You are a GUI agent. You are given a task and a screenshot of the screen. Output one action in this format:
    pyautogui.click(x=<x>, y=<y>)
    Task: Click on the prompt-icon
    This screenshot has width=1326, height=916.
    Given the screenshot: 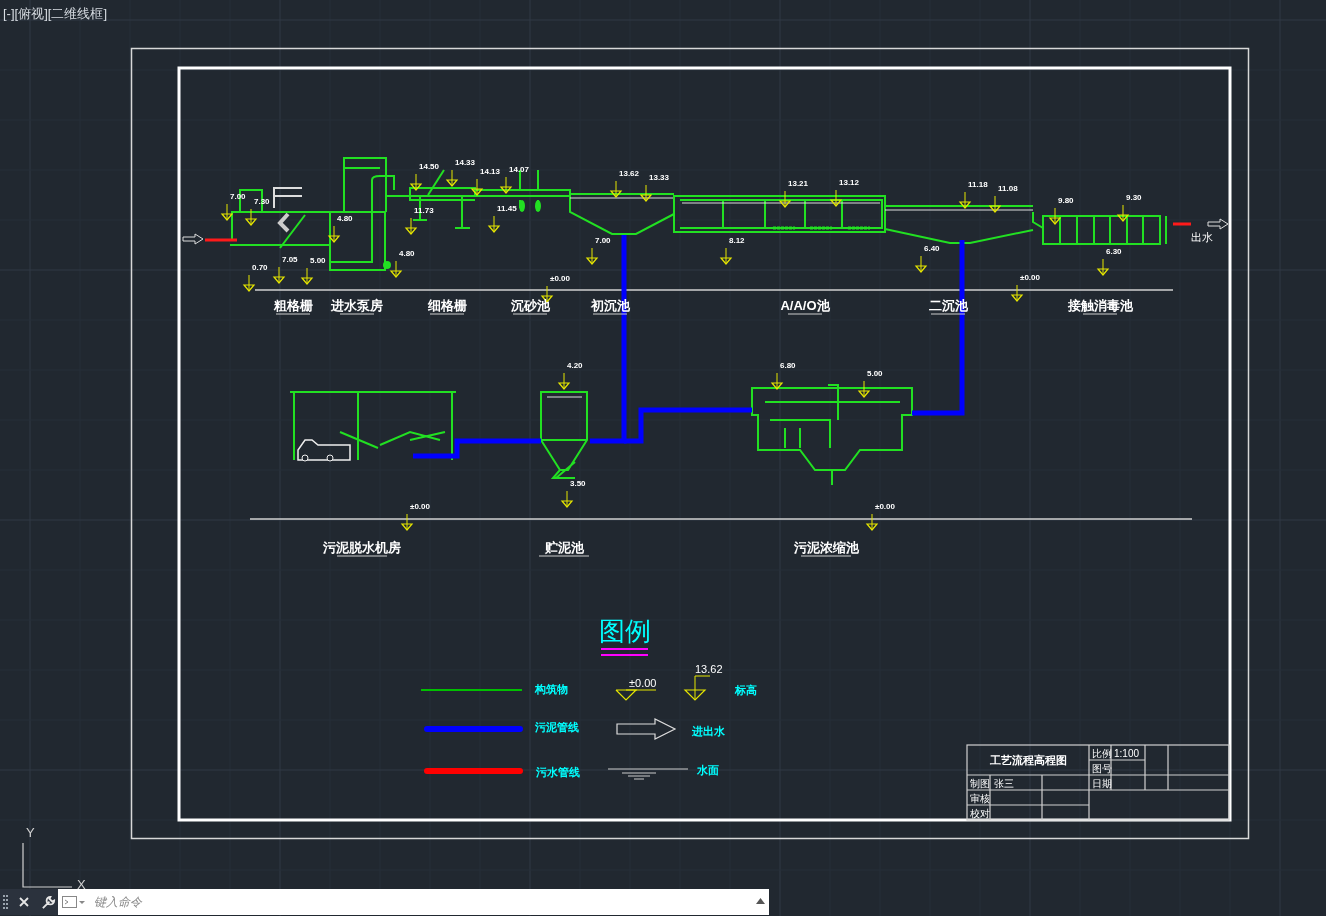 What is the action you would take?
    pyautogui.click(x=74, y=902)
    